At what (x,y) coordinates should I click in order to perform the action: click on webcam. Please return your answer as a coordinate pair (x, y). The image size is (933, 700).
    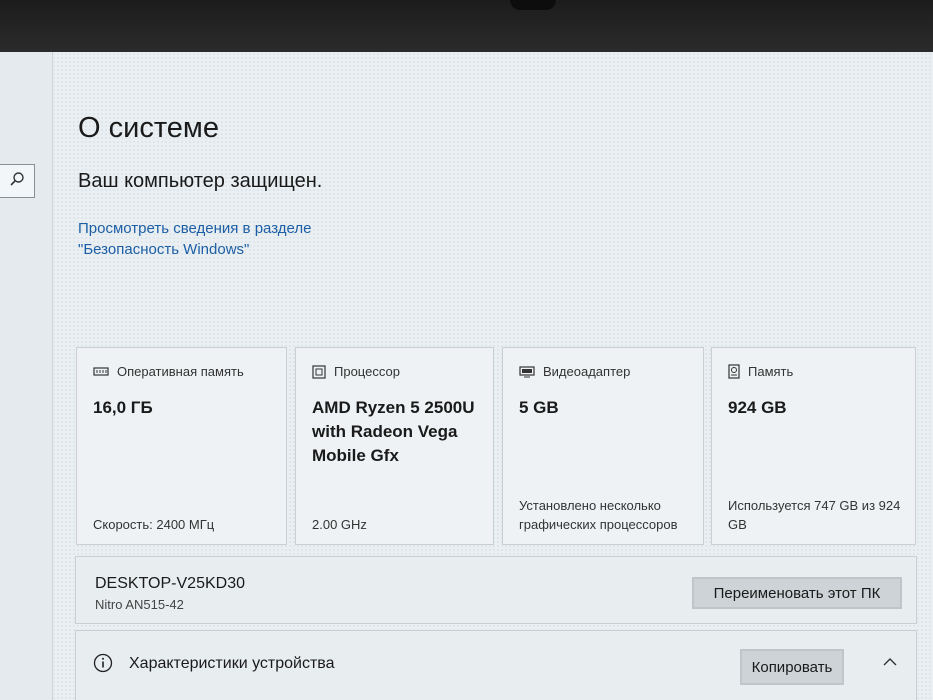
    Looking at the image, I should click on (533, 5).